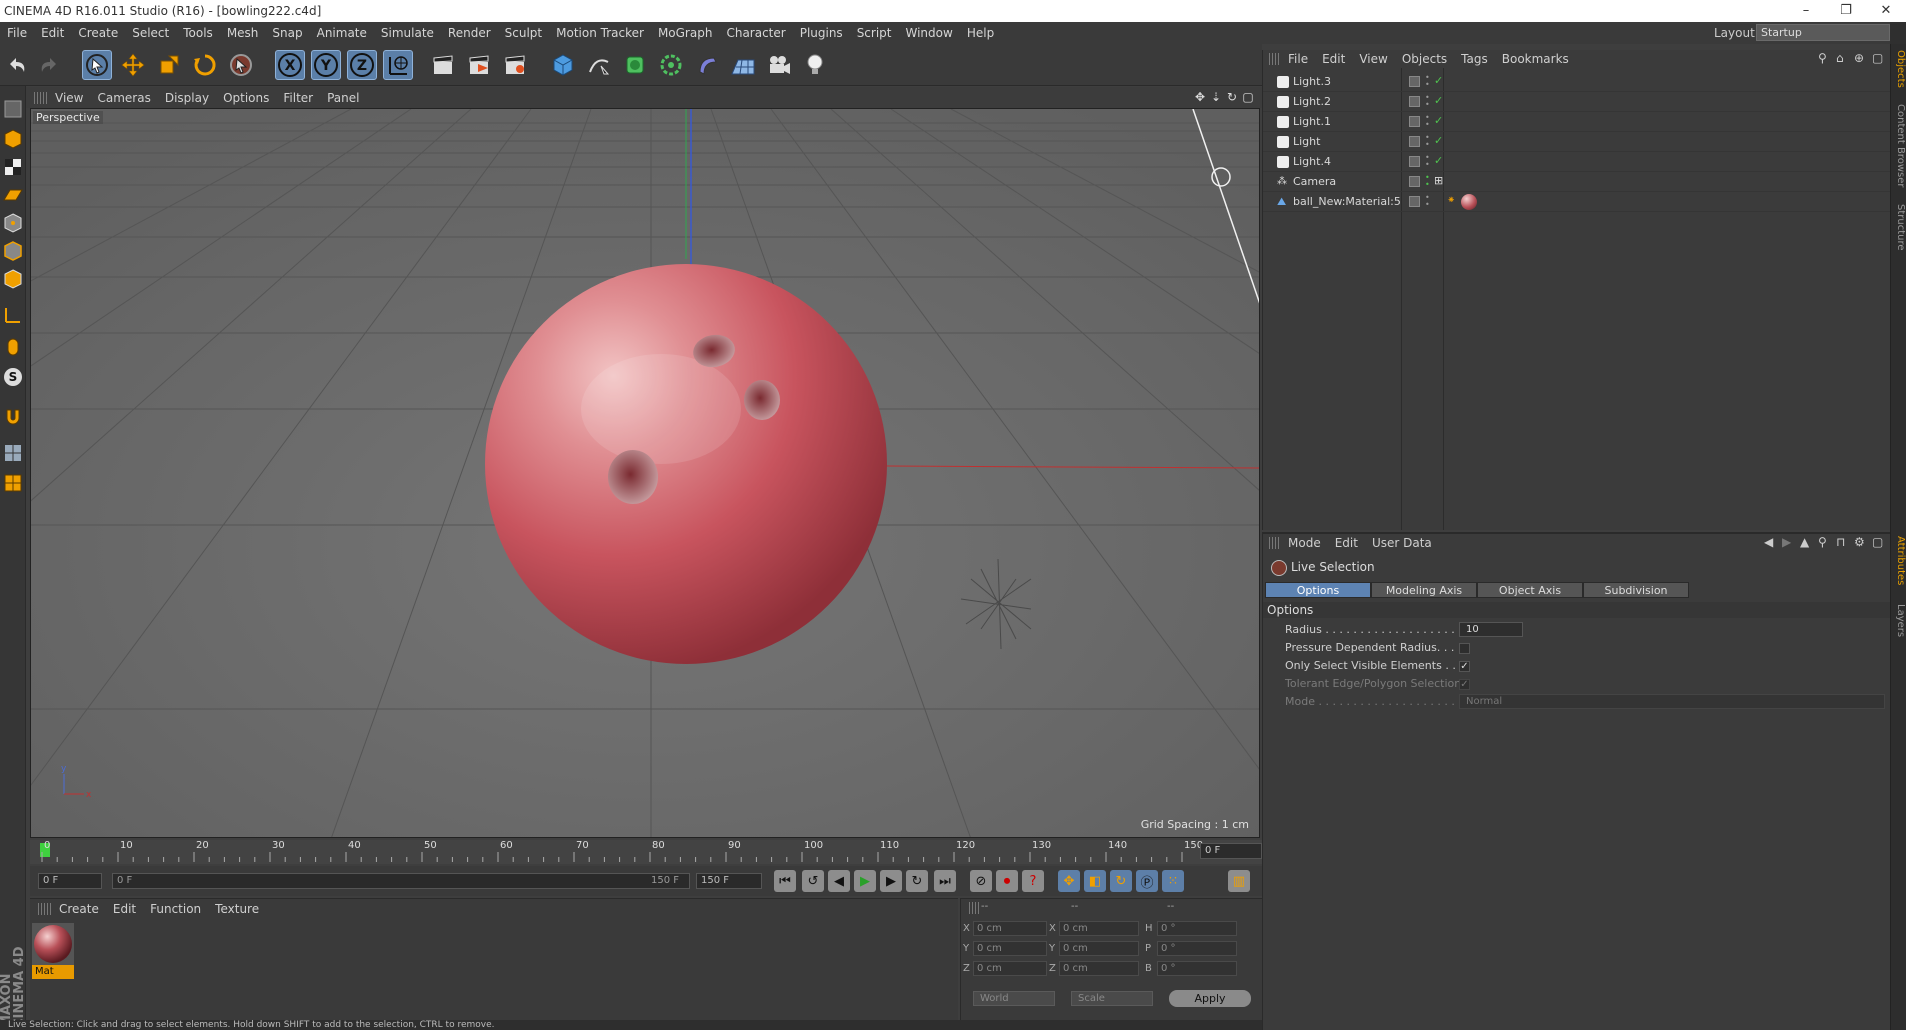 Image resolution: width=1906 pixels, height=1030 pixels. Describe the element at coordinates (362, 65) in the screenshot. I see `z-axis-lock-button: Z` at that location.